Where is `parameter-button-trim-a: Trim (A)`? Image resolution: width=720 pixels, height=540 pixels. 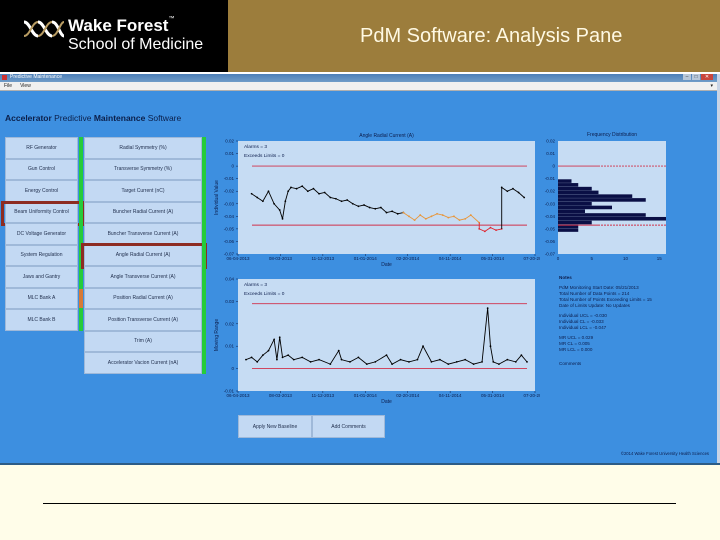 parameter-button-trim-a: Trim (A) is located at coordinates (143, 341).